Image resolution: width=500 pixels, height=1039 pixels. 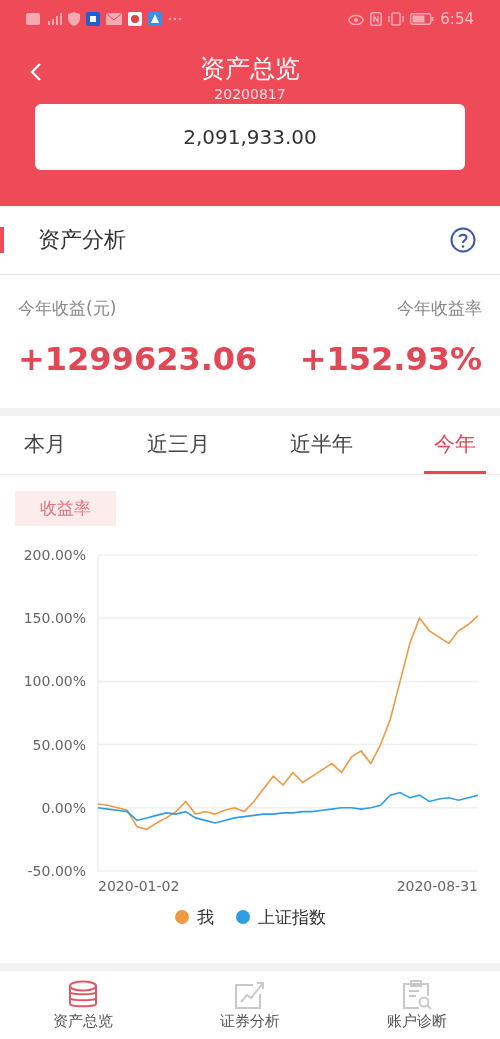 I want to click on rate-value: +152.93%, so click(x=390, y=360).